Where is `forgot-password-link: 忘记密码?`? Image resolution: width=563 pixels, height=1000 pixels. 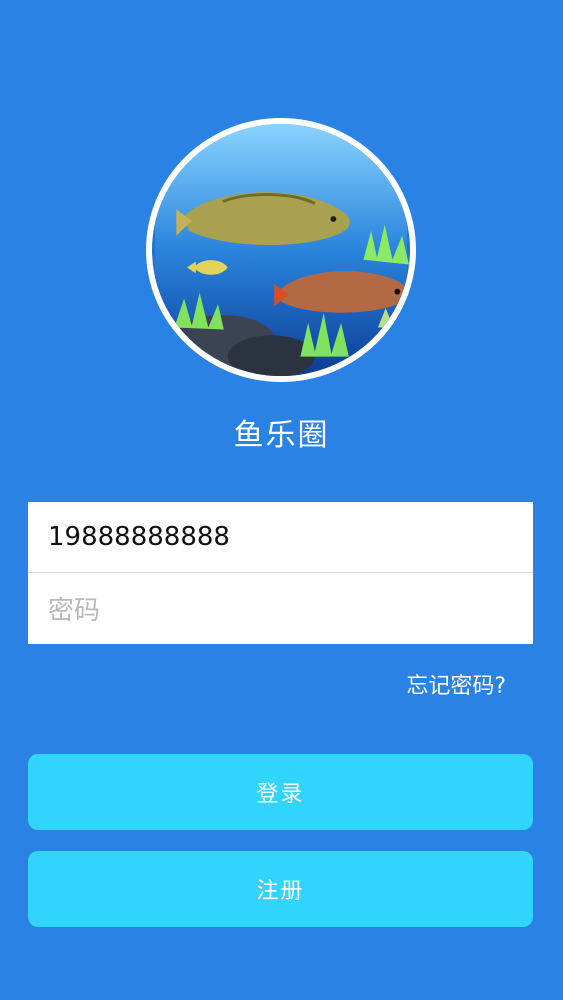 forgot-password-link: 忘记密码? is located at coordinates (456, 684).